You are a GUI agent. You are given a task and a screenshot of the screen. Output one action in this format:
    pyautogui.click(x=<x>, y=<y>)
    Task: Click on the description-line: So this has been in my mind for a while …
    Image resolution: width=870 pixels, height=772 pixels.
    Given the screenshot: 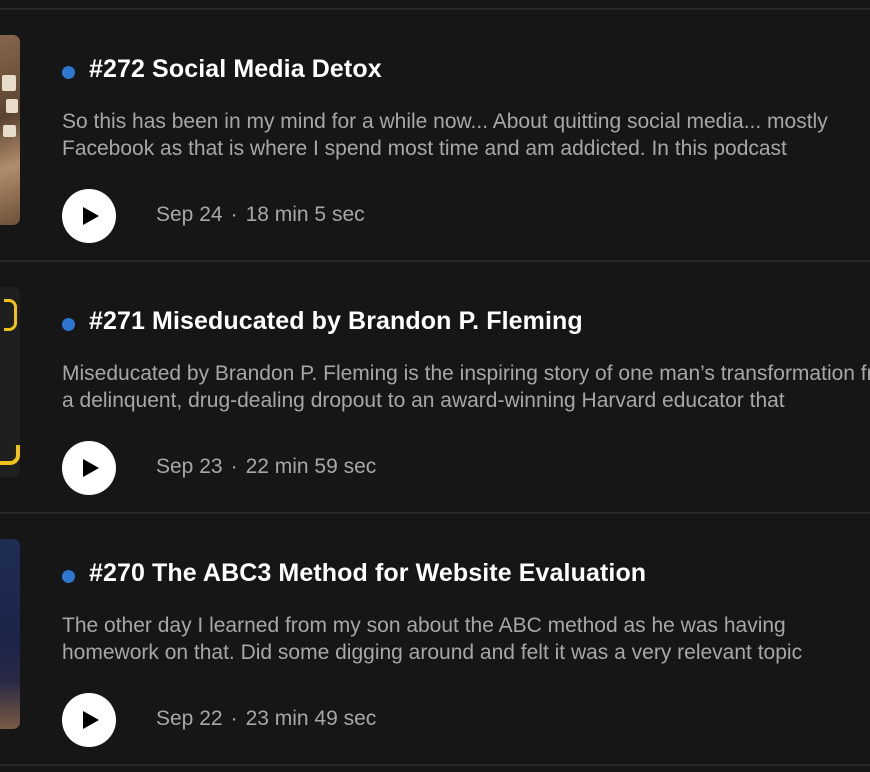 What is the action you would take?
    pyautogui.click(x=445, y=121)
    